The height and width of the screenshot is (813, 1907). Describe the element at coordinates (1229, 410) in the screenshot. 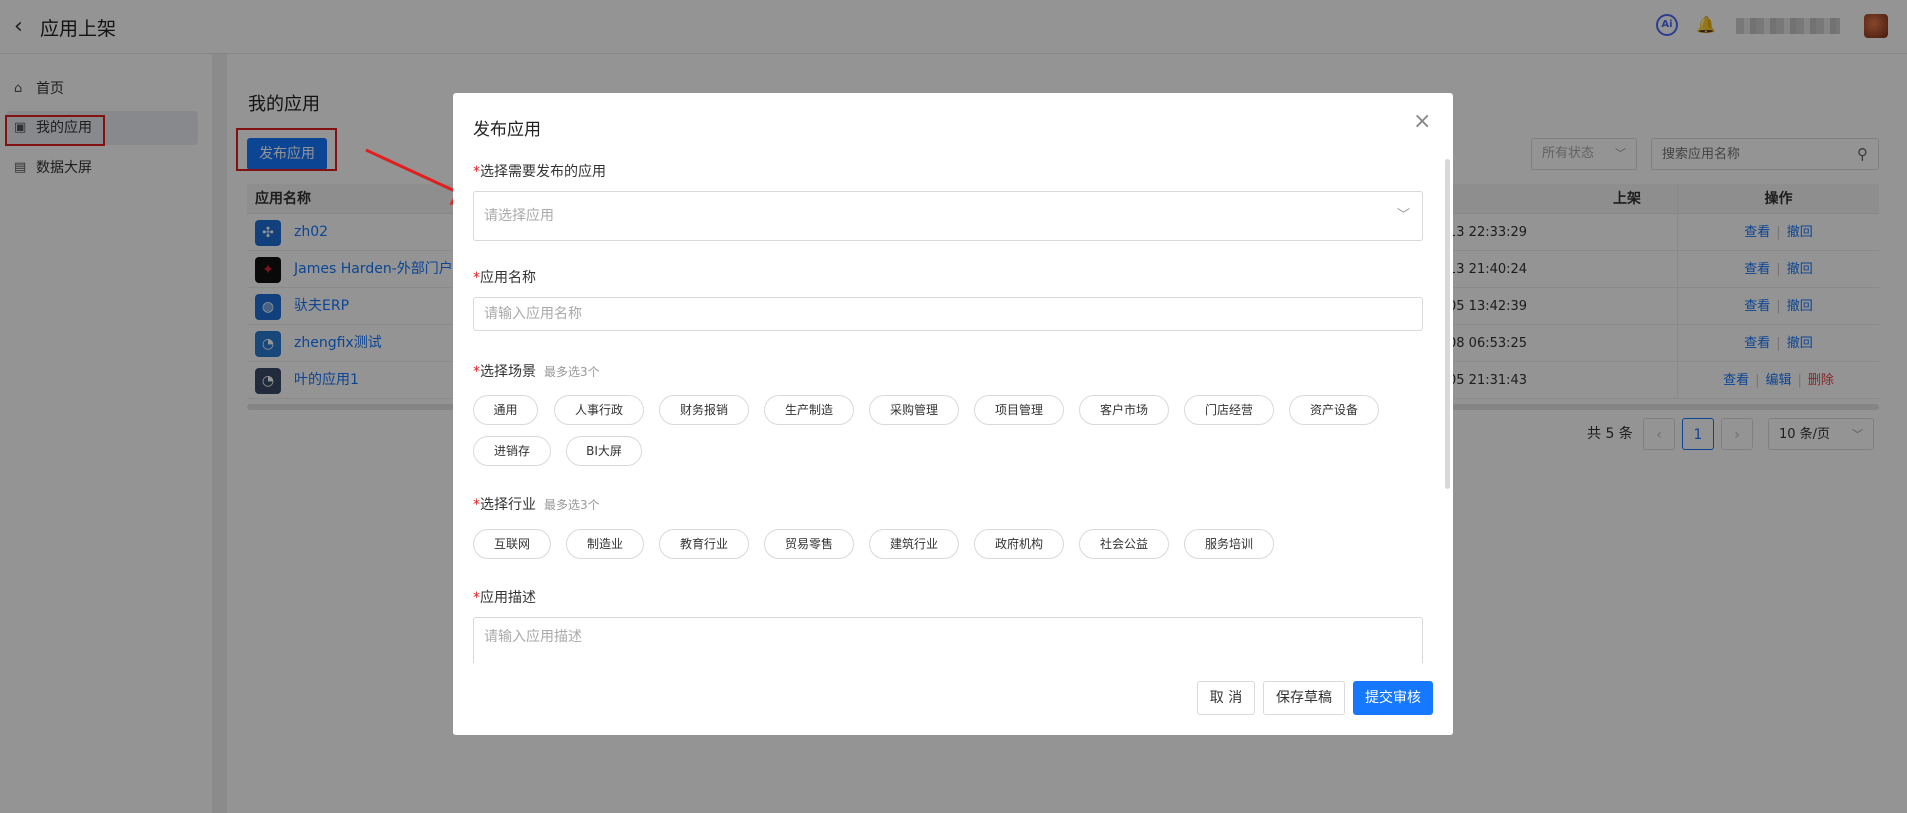

I see `scene-chip: 门店经营` at that location.